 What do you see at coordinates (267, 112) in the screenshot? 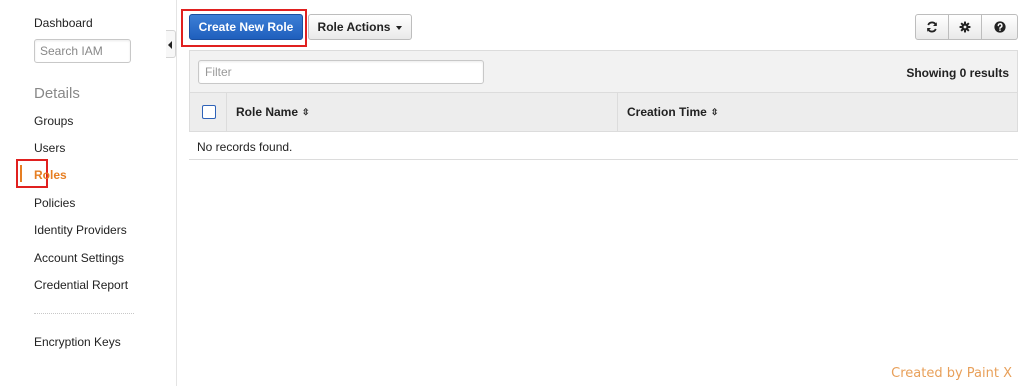
I see `column-header-label: Role Name` at bounding box center [267, 112].